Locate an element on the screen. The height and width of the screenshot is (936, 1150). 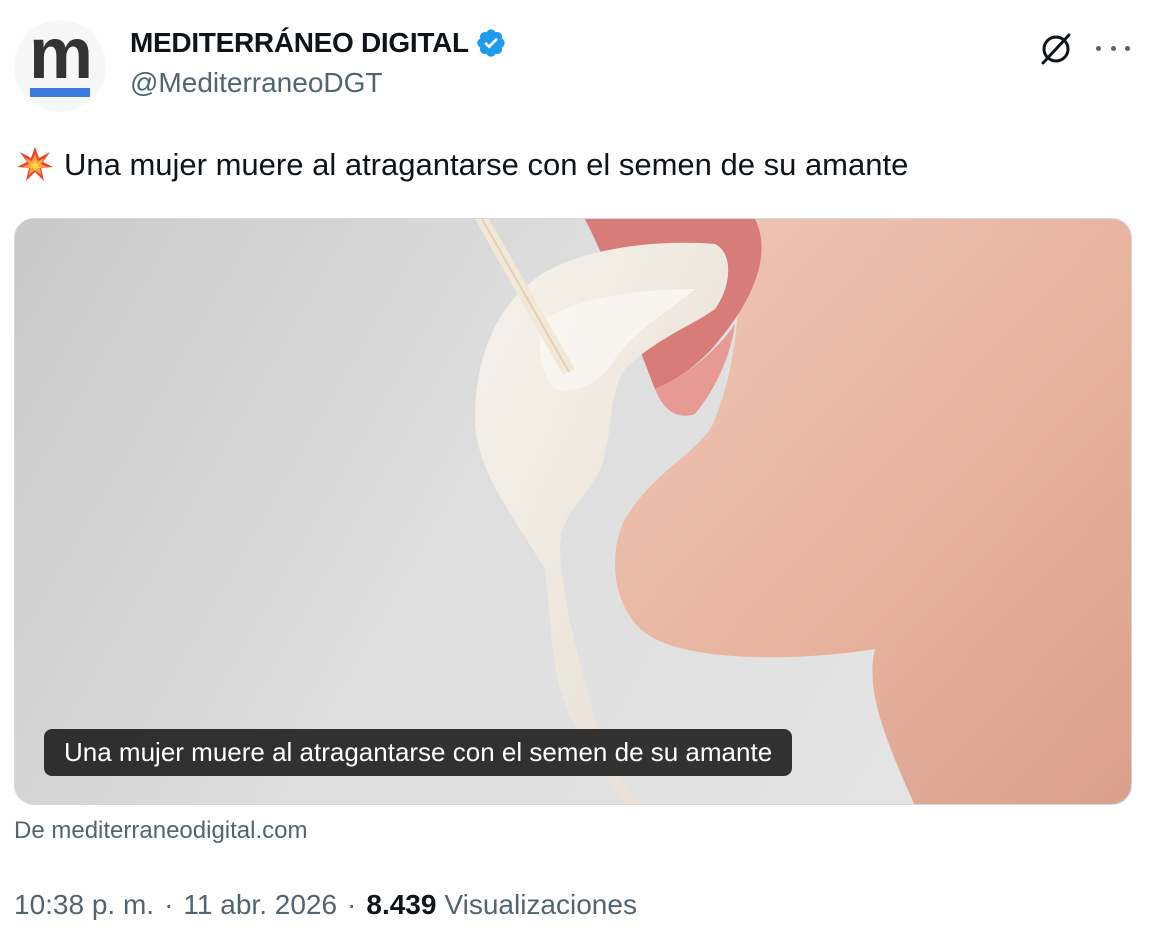
author-handle: @MediterraneoDGT is located at coordinates (256, 83).